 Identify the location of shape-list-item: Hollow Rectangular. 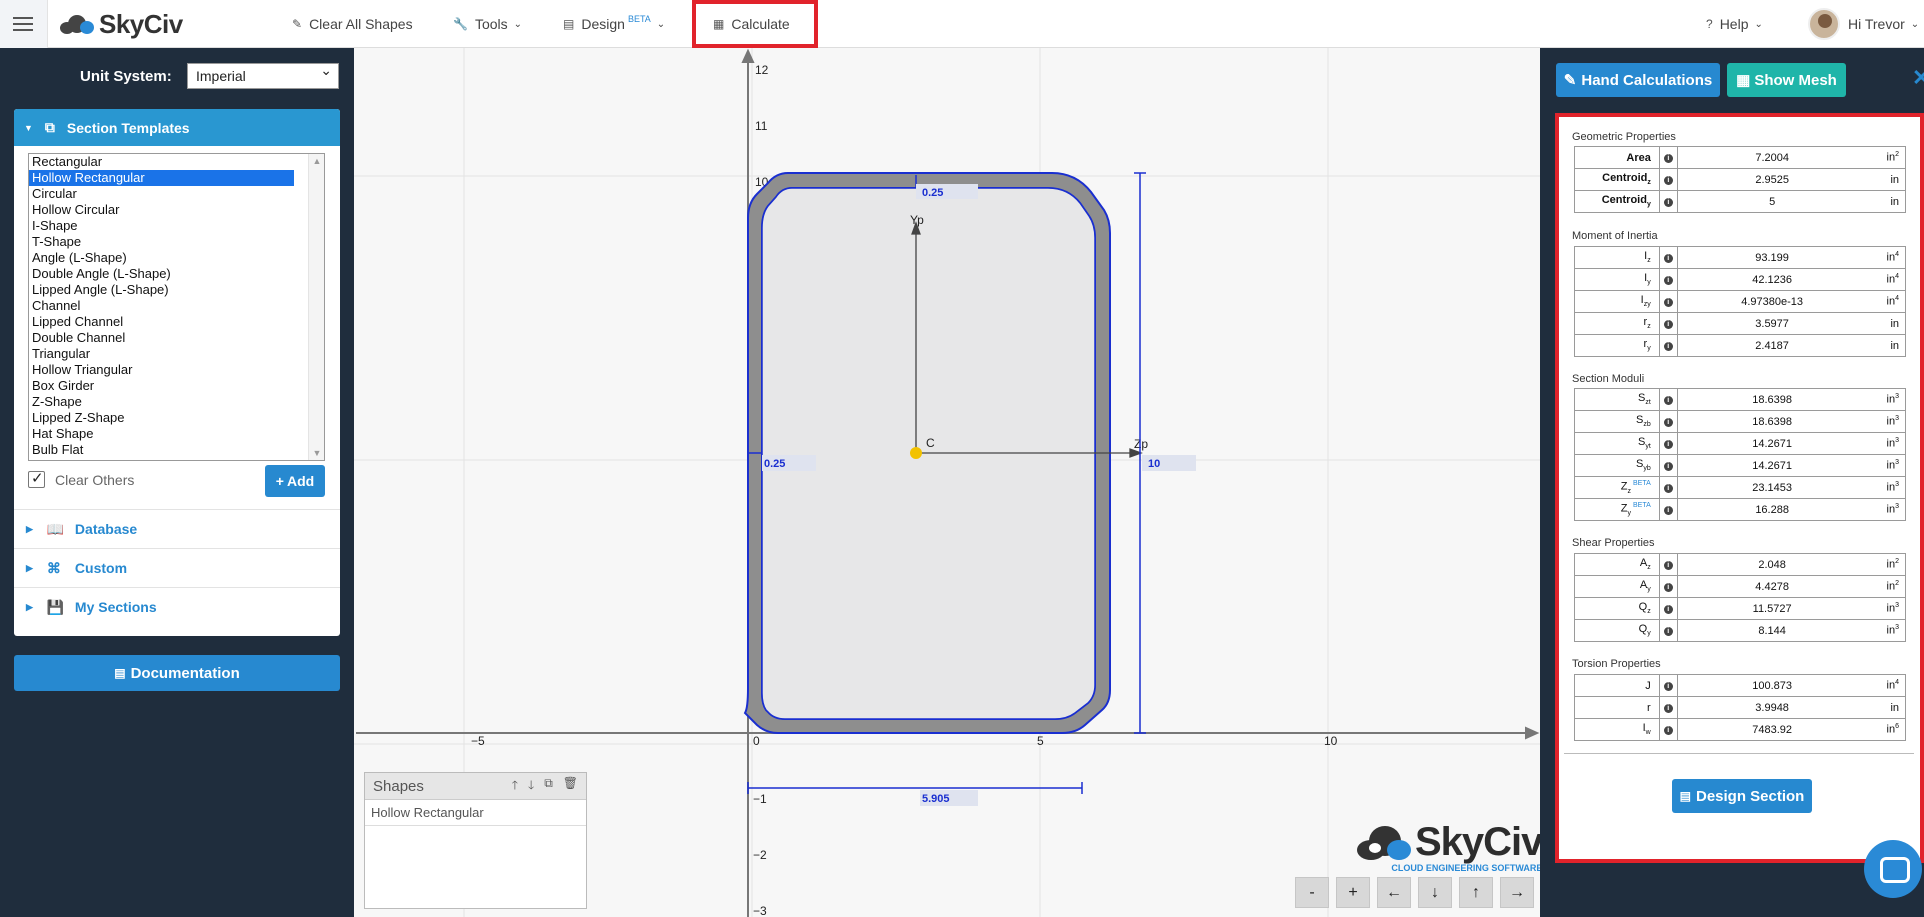
(475, 813).